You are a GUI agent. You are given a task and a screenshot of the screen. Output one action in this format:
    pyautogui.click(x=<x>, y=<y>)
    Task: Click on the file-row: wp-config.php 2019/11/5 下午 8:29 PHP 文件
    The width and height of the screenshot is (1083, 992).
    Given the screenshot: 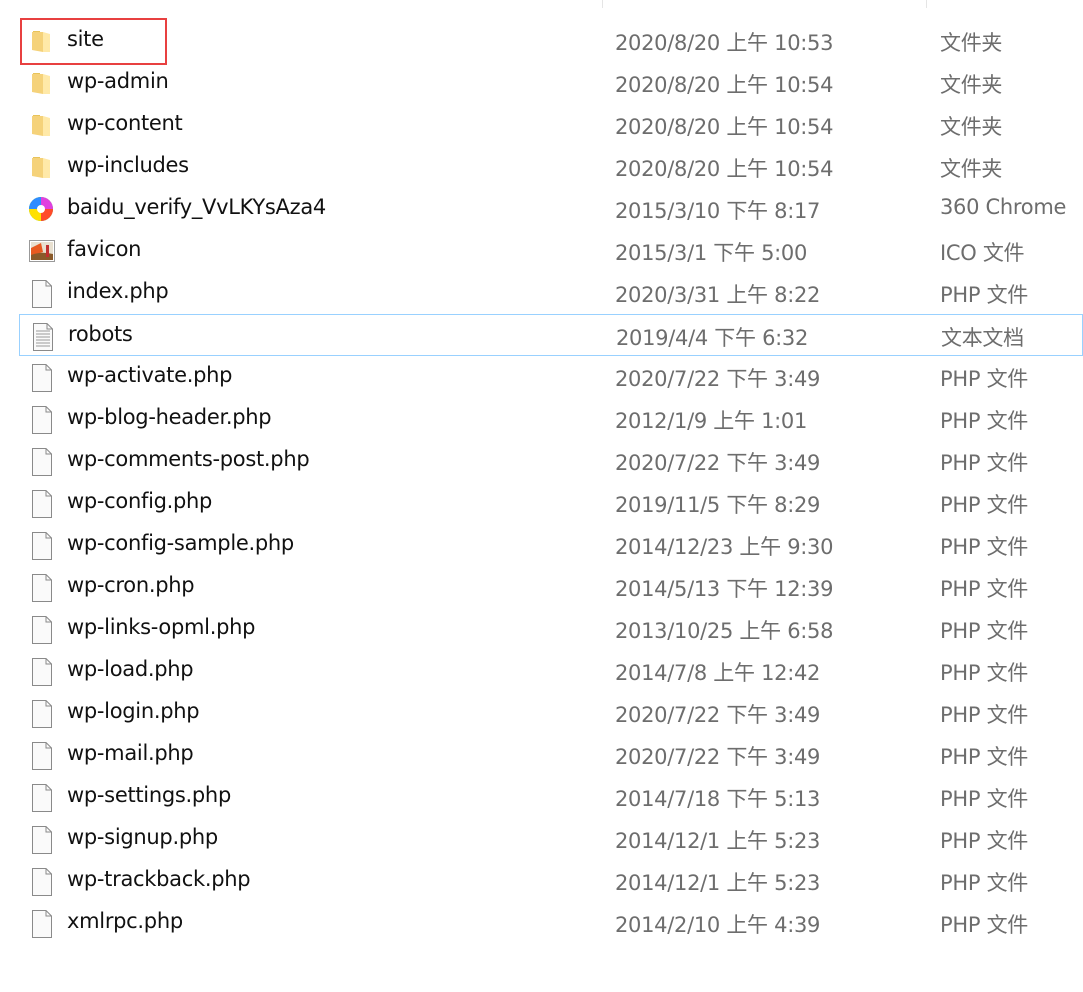 What is the action you would take?
    pyautogui.click(x=541, y=503)
    